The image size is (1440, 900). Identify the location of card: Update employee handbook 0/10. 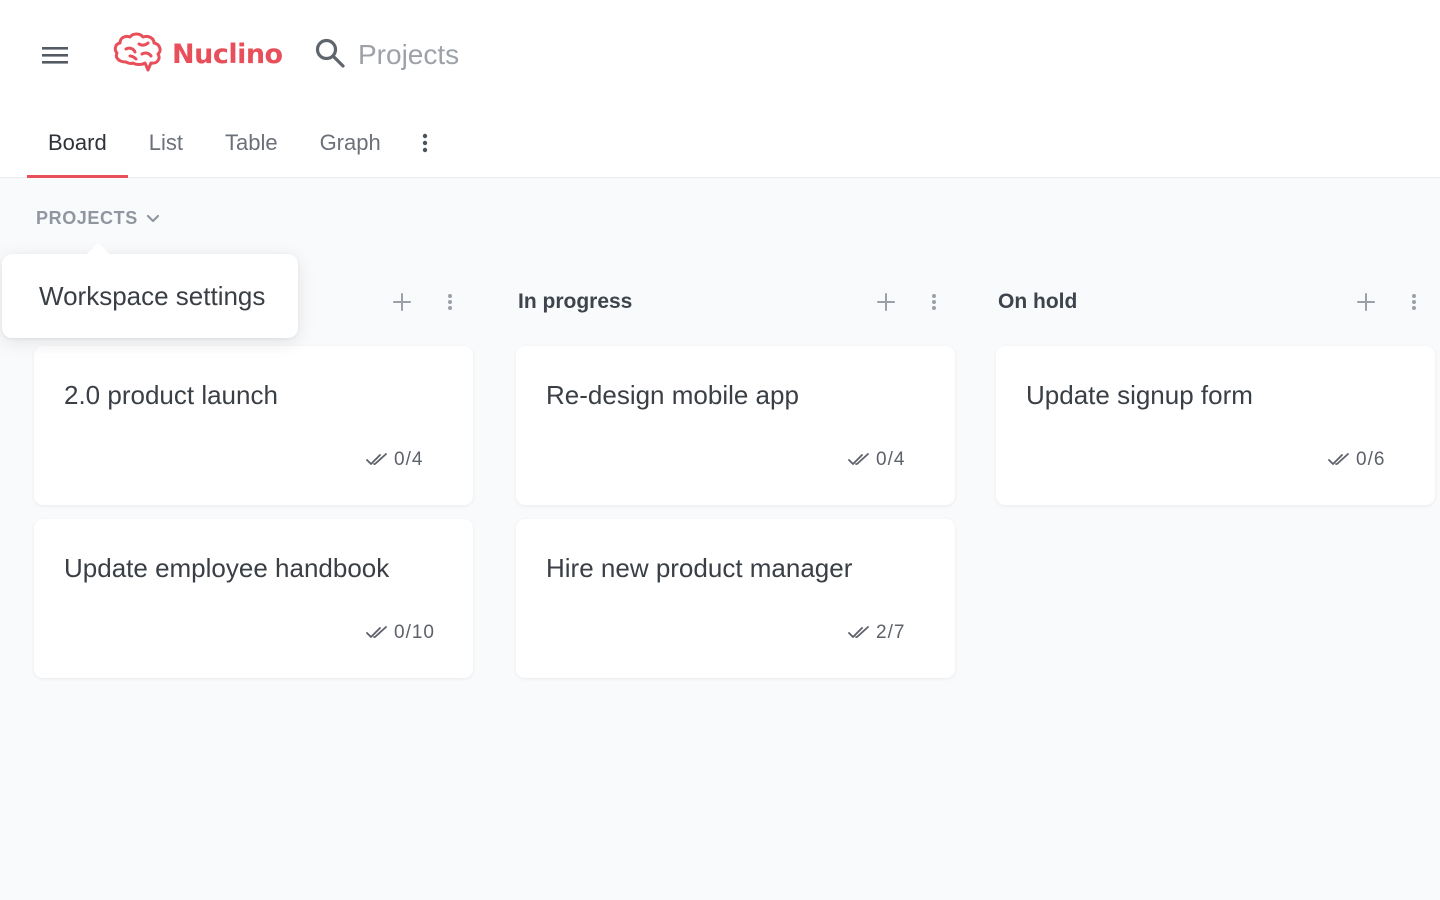
(253, 598).